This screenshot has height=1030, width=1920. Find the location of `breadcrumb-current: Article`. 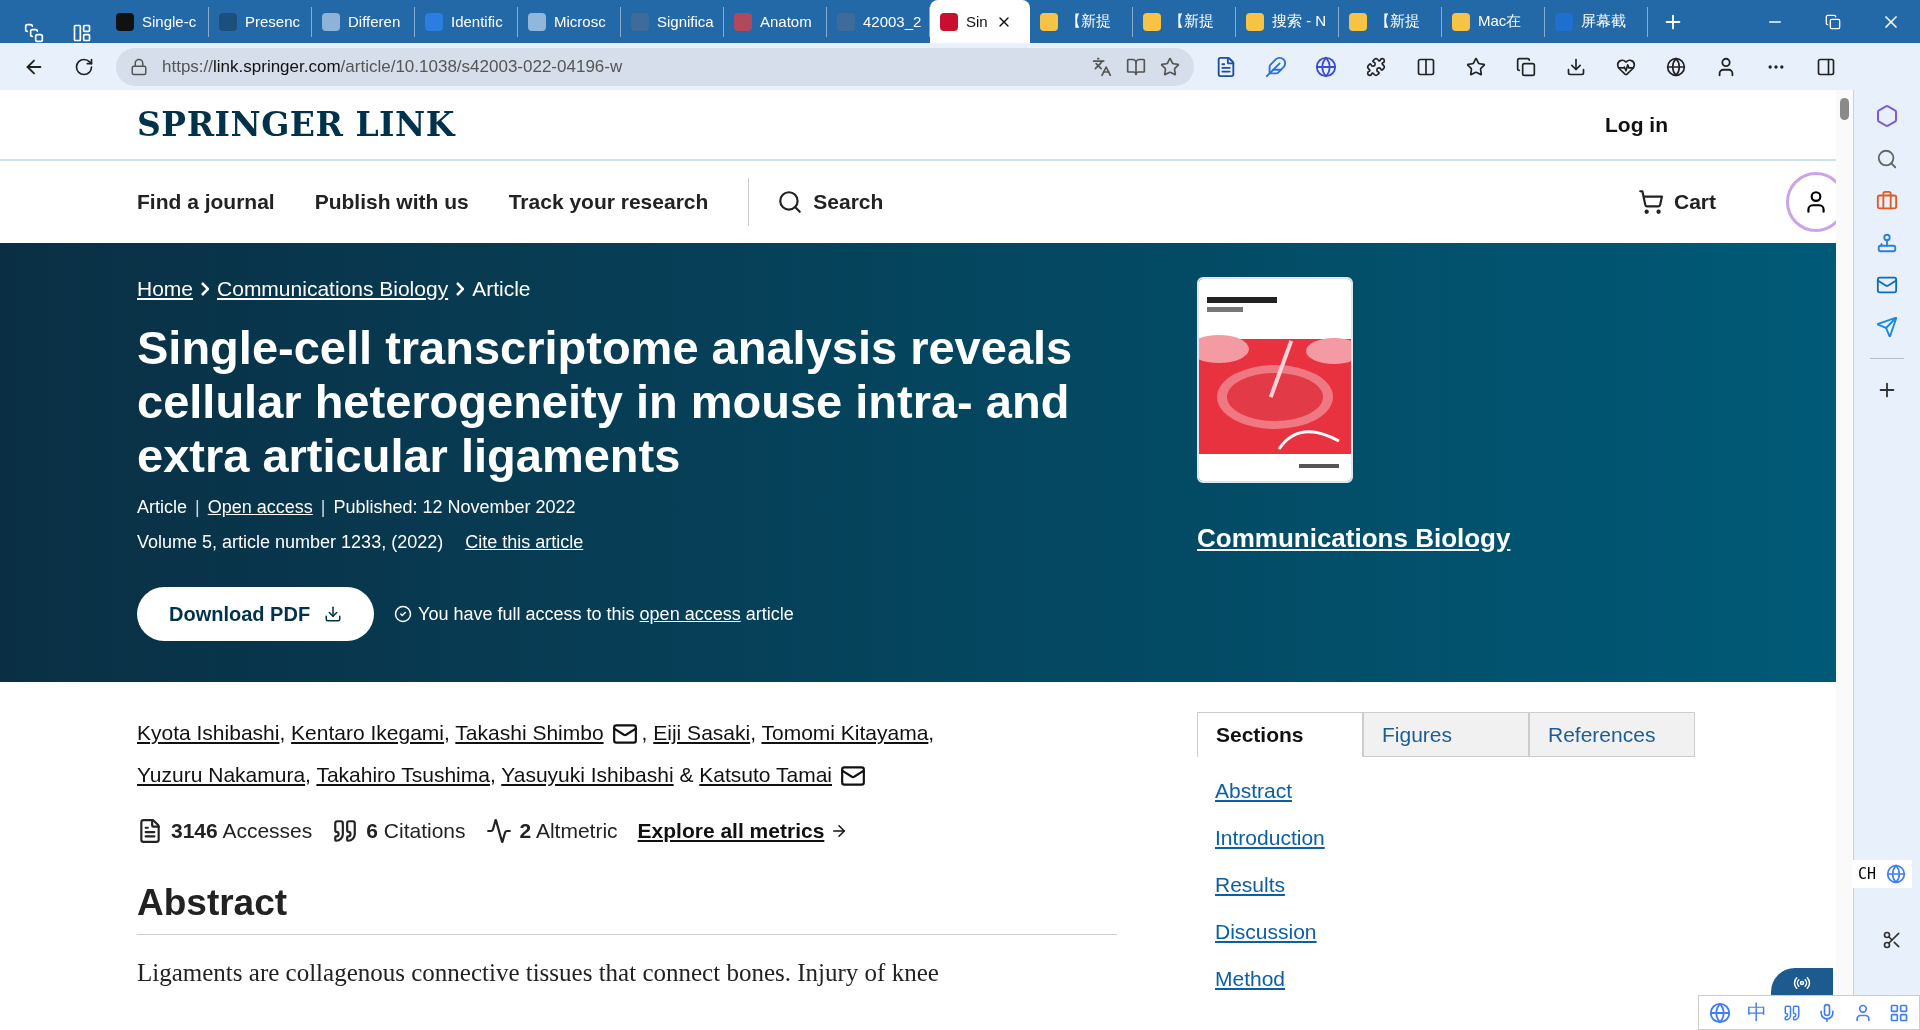

breadcrumb-current: Article is located at coordinates (501, 289).